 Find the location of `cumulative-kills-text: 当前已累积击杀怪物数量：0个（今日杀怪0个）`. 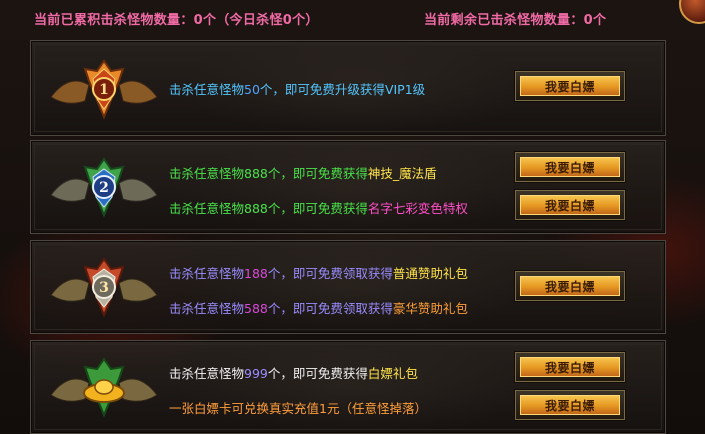

cumulative-kills-text: 当前已累积击杀怪物数量：0个（今日杀怪0个） is located at coordinates (176, 20).